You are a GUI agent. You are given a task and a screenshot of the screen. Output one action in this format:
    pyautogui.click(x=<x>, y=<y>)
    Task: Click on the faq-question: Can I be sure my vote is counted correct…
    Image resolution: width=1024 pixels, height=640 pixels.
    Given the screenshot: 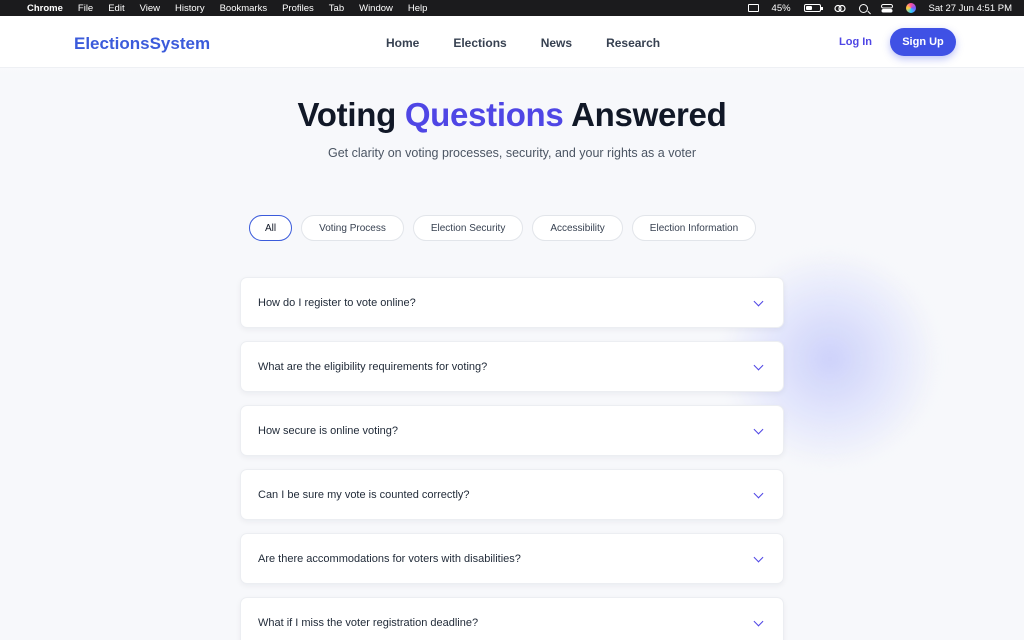 What is the action you would take?
    pyautogui.click(x=364, y=494)
    